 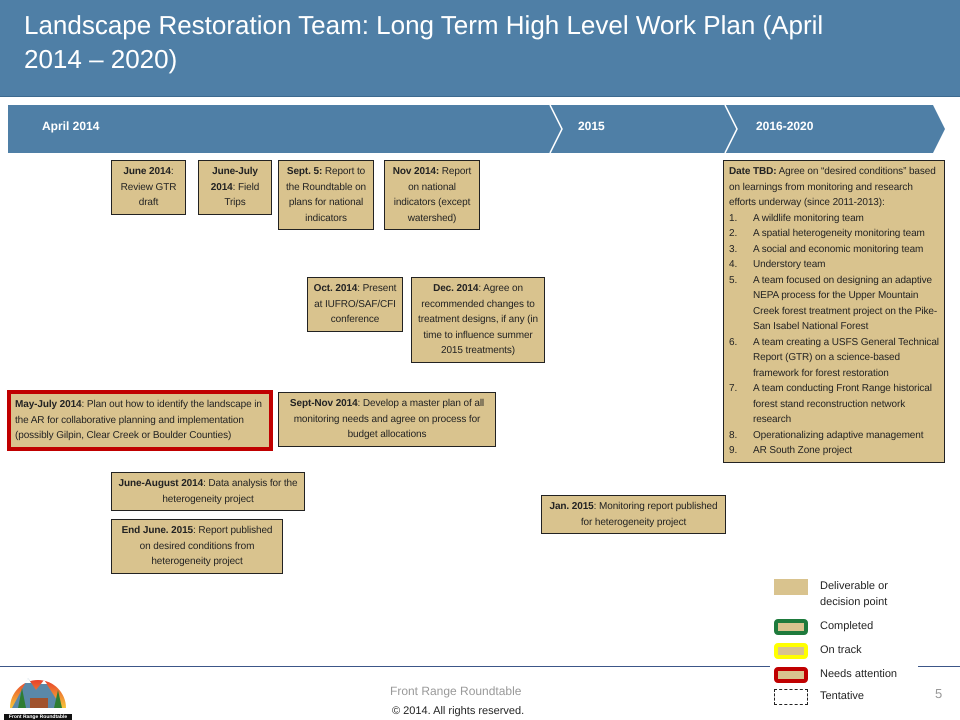 I want to click on list-number: 8., so click(x=733, y=435).